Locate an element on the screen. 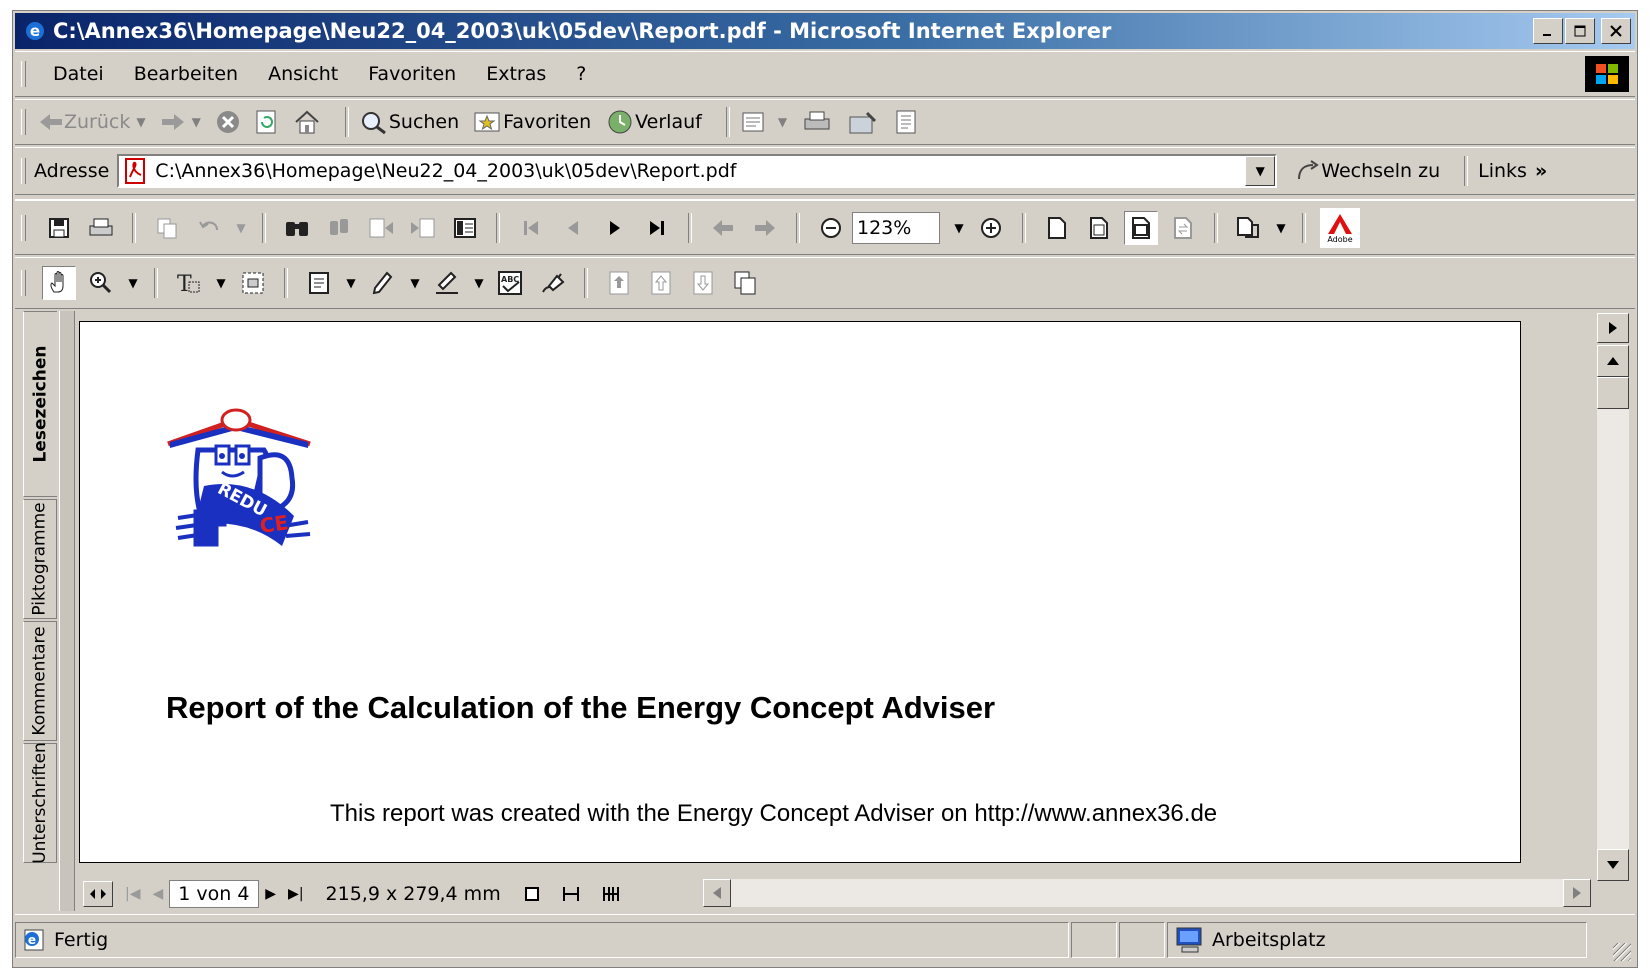 This screenshot has height=973, width=1650. note-tool-icon is located at coordinates (319, 283).